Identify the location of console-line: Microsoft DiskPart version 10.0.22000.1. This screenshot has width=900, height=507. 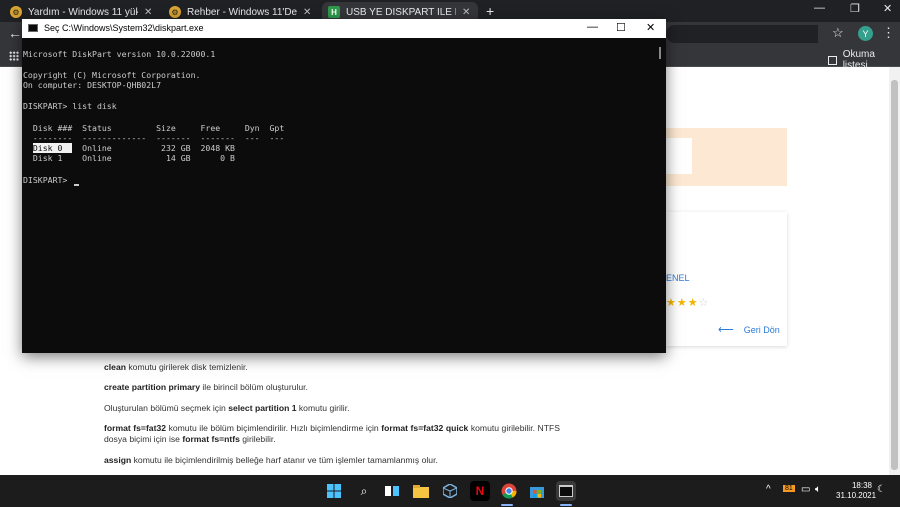
(119, 54).